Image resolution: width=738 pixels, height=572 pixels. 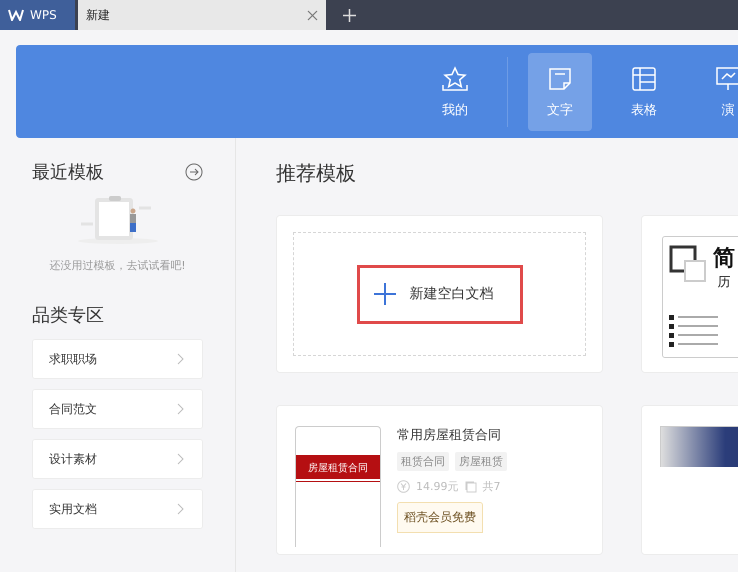 I want to click on app-tab: WPS, so click(x=37, y=15).